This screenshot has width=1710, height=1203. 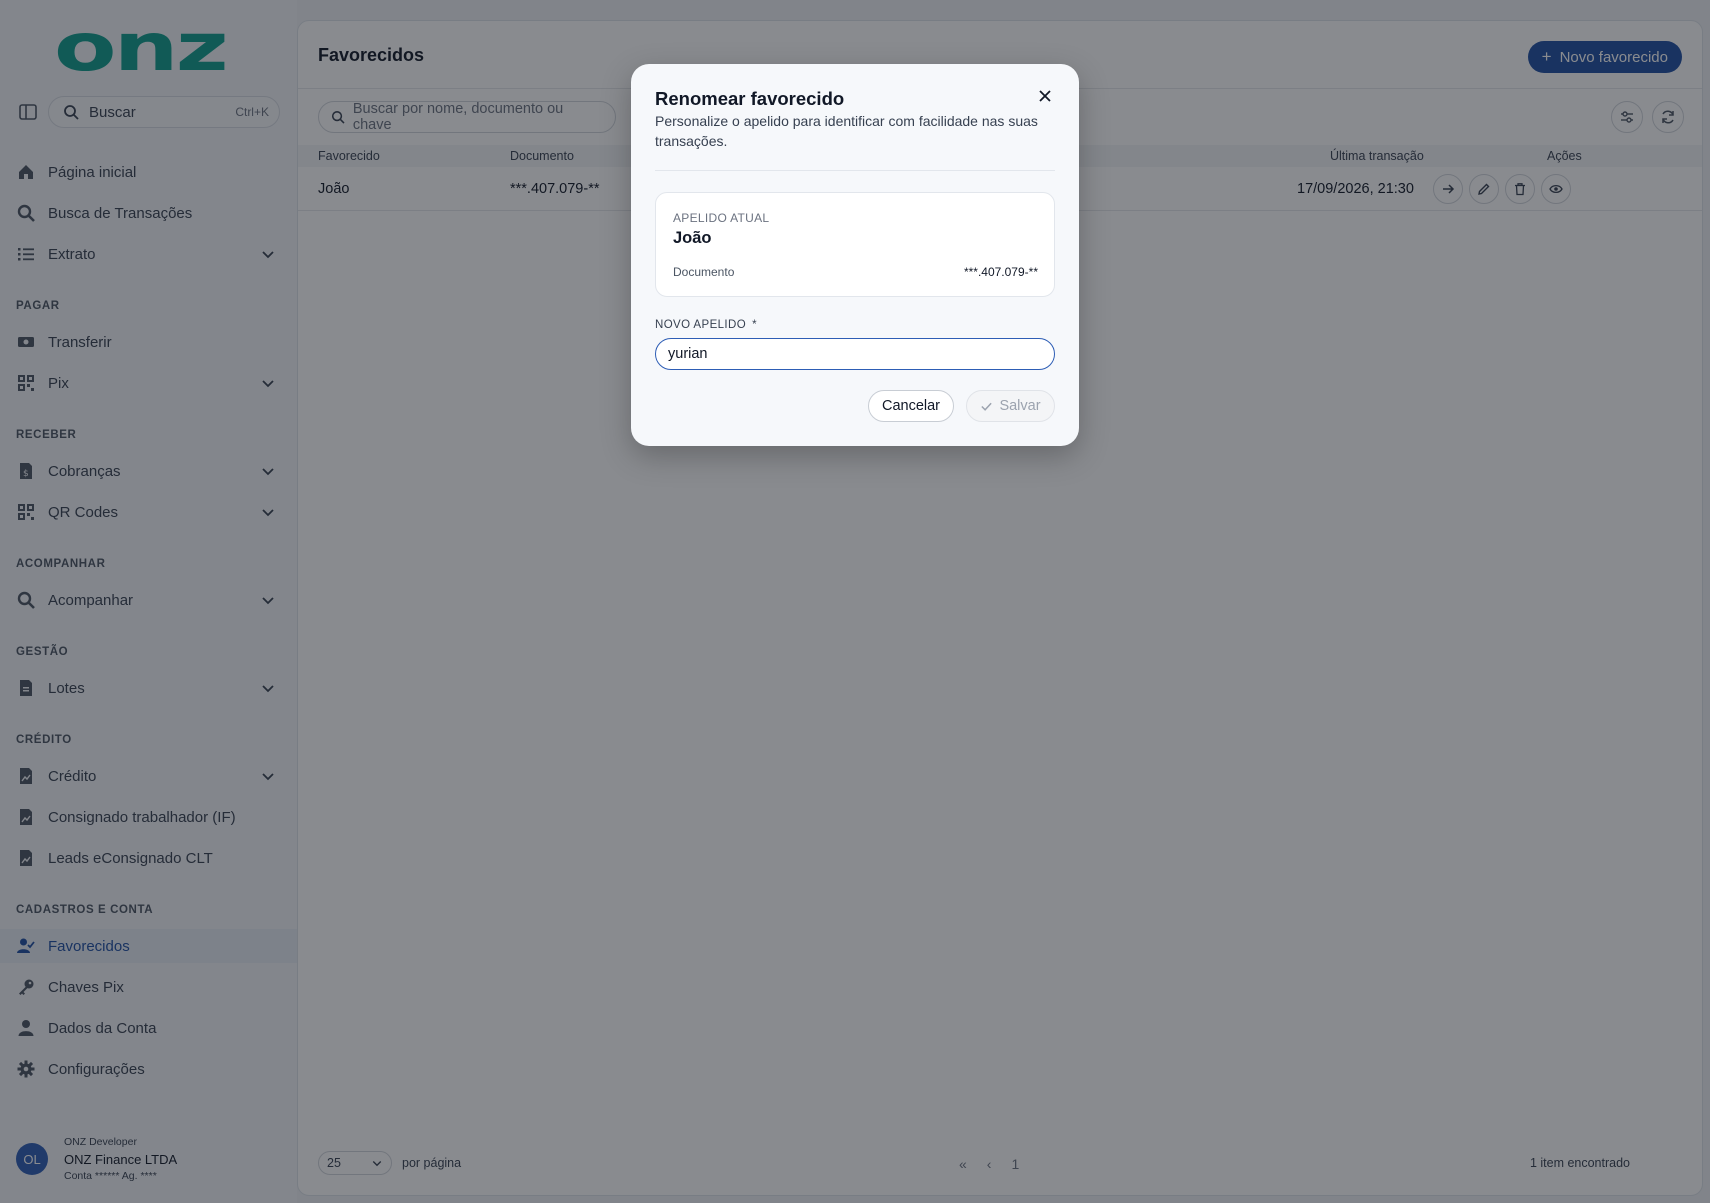 What do you see at coordinates (754, 325) in the screenshot?
I see `required-mark: *` at bounding box center [754, 325].